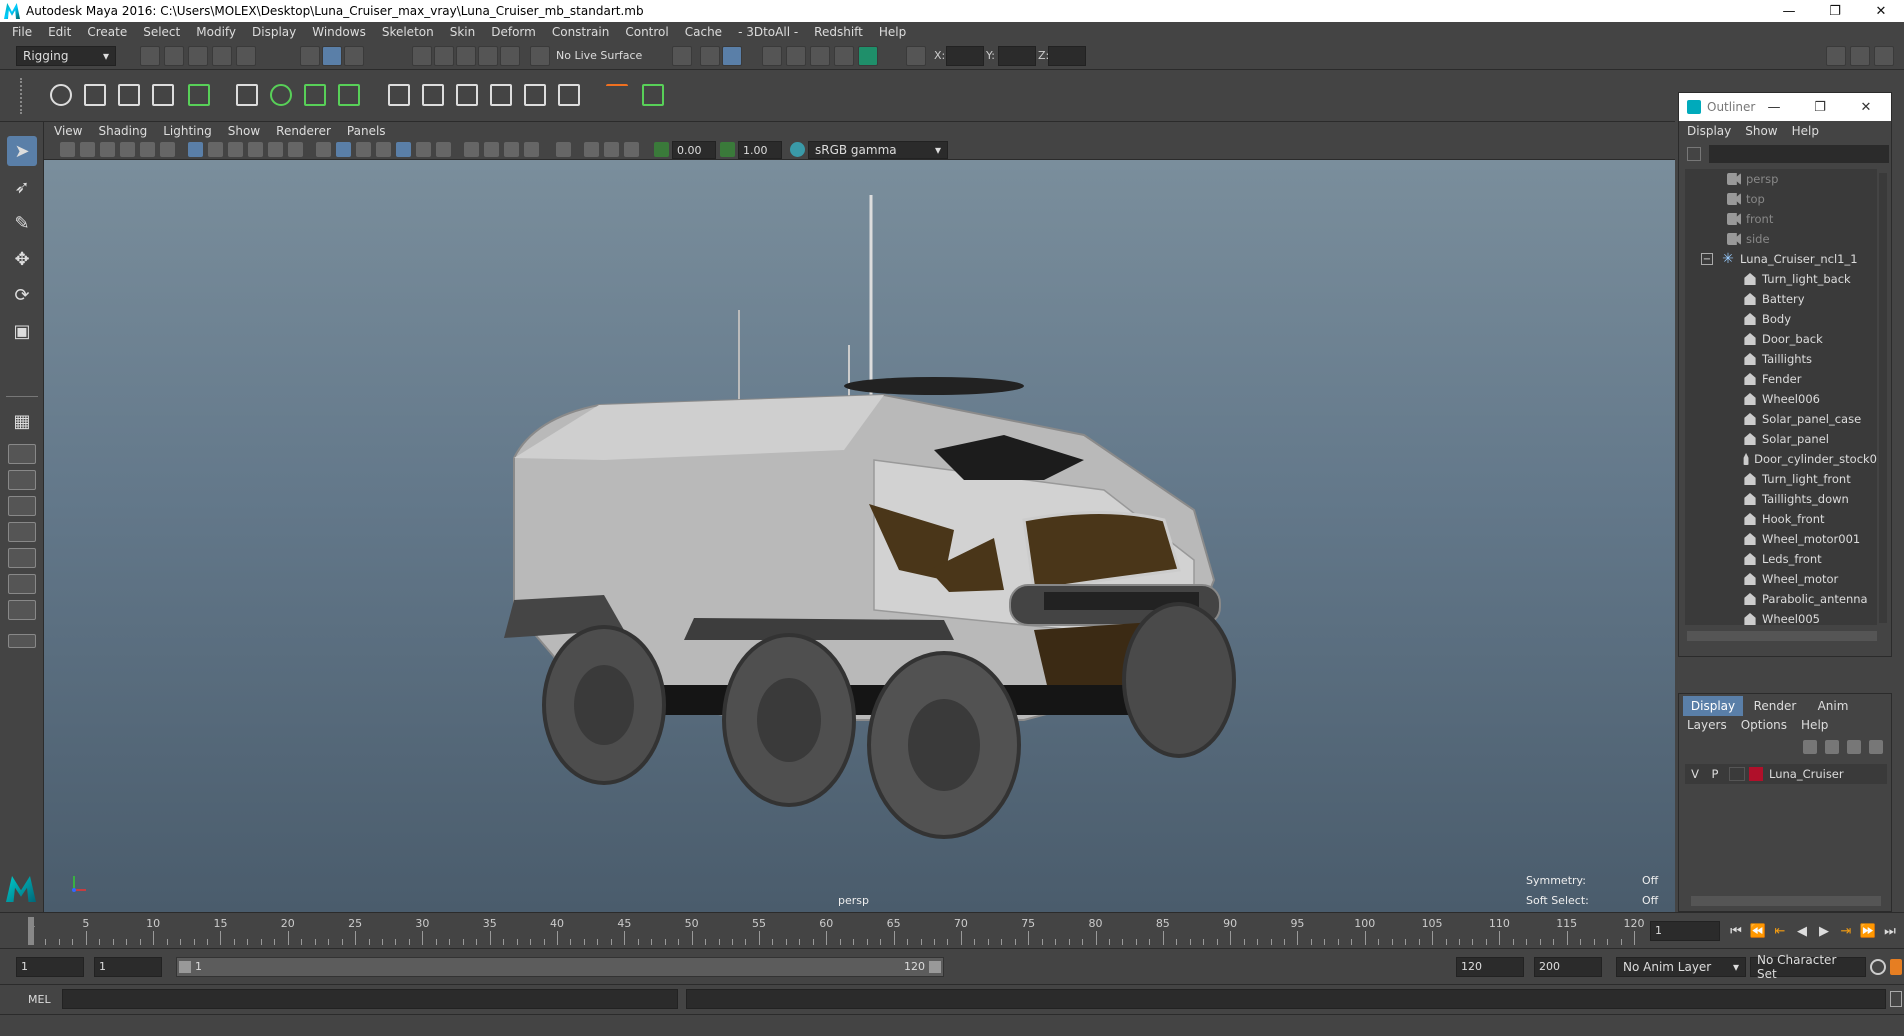  What do you see at coordinates (1774, 107) in the screenshot?
I see `outliner-minimize-button: —` at bounding box center [1774, 107].